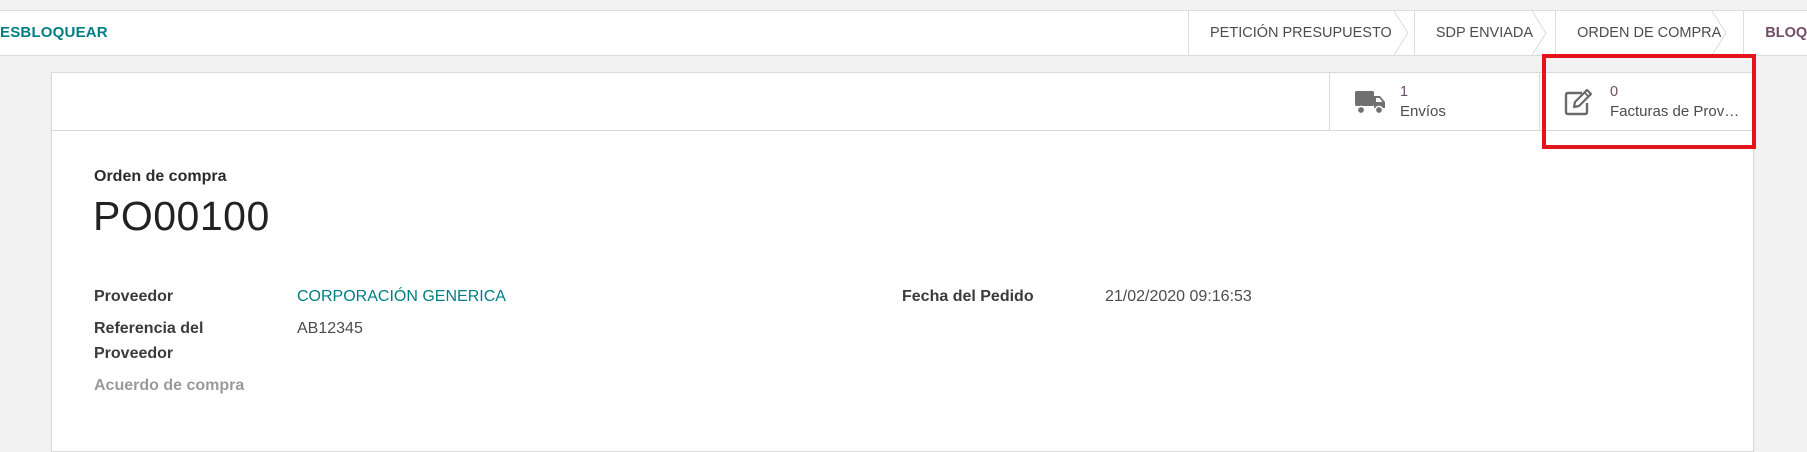 The image size is (1807, 452). Describe the element at coordinates (1614, 92) in the screenshot. I see `vendor-bills-count: 0` at that location.